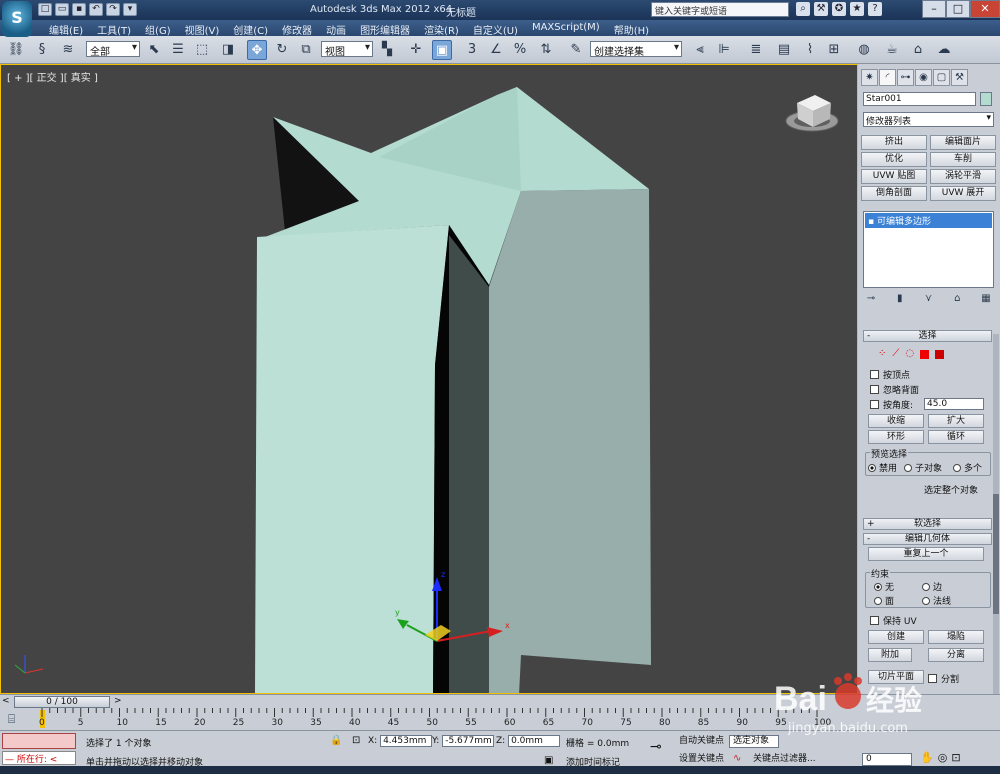  Describe the element at coordinates (636, 49) in the screenshot. I see `named-selection-dropdown: 创建选择集` at that location.